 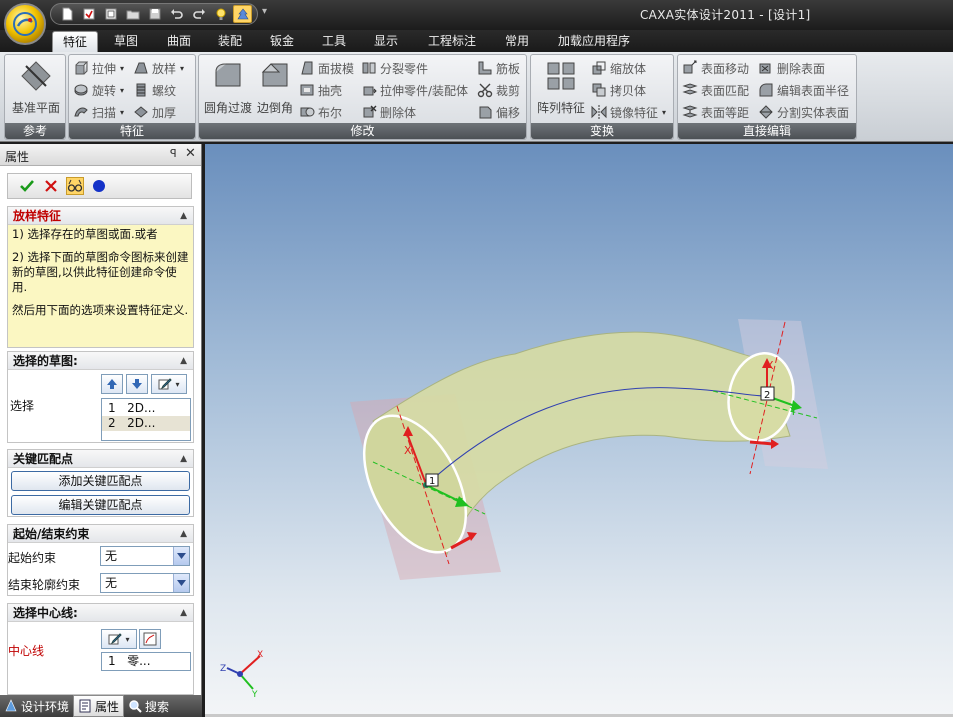 I want to click on open-folder-icon, so click(x=132, y=14).